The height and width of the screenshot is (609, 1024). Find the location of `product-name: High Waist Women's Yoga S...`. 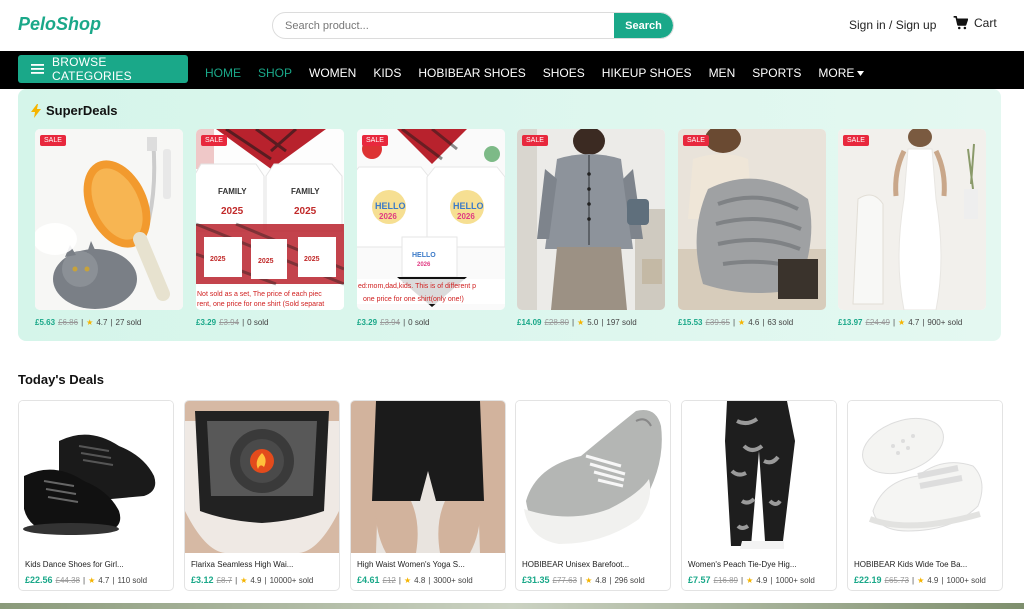

product-name: High Waist Women's Yoga S... is located at coordinates (411, 564).